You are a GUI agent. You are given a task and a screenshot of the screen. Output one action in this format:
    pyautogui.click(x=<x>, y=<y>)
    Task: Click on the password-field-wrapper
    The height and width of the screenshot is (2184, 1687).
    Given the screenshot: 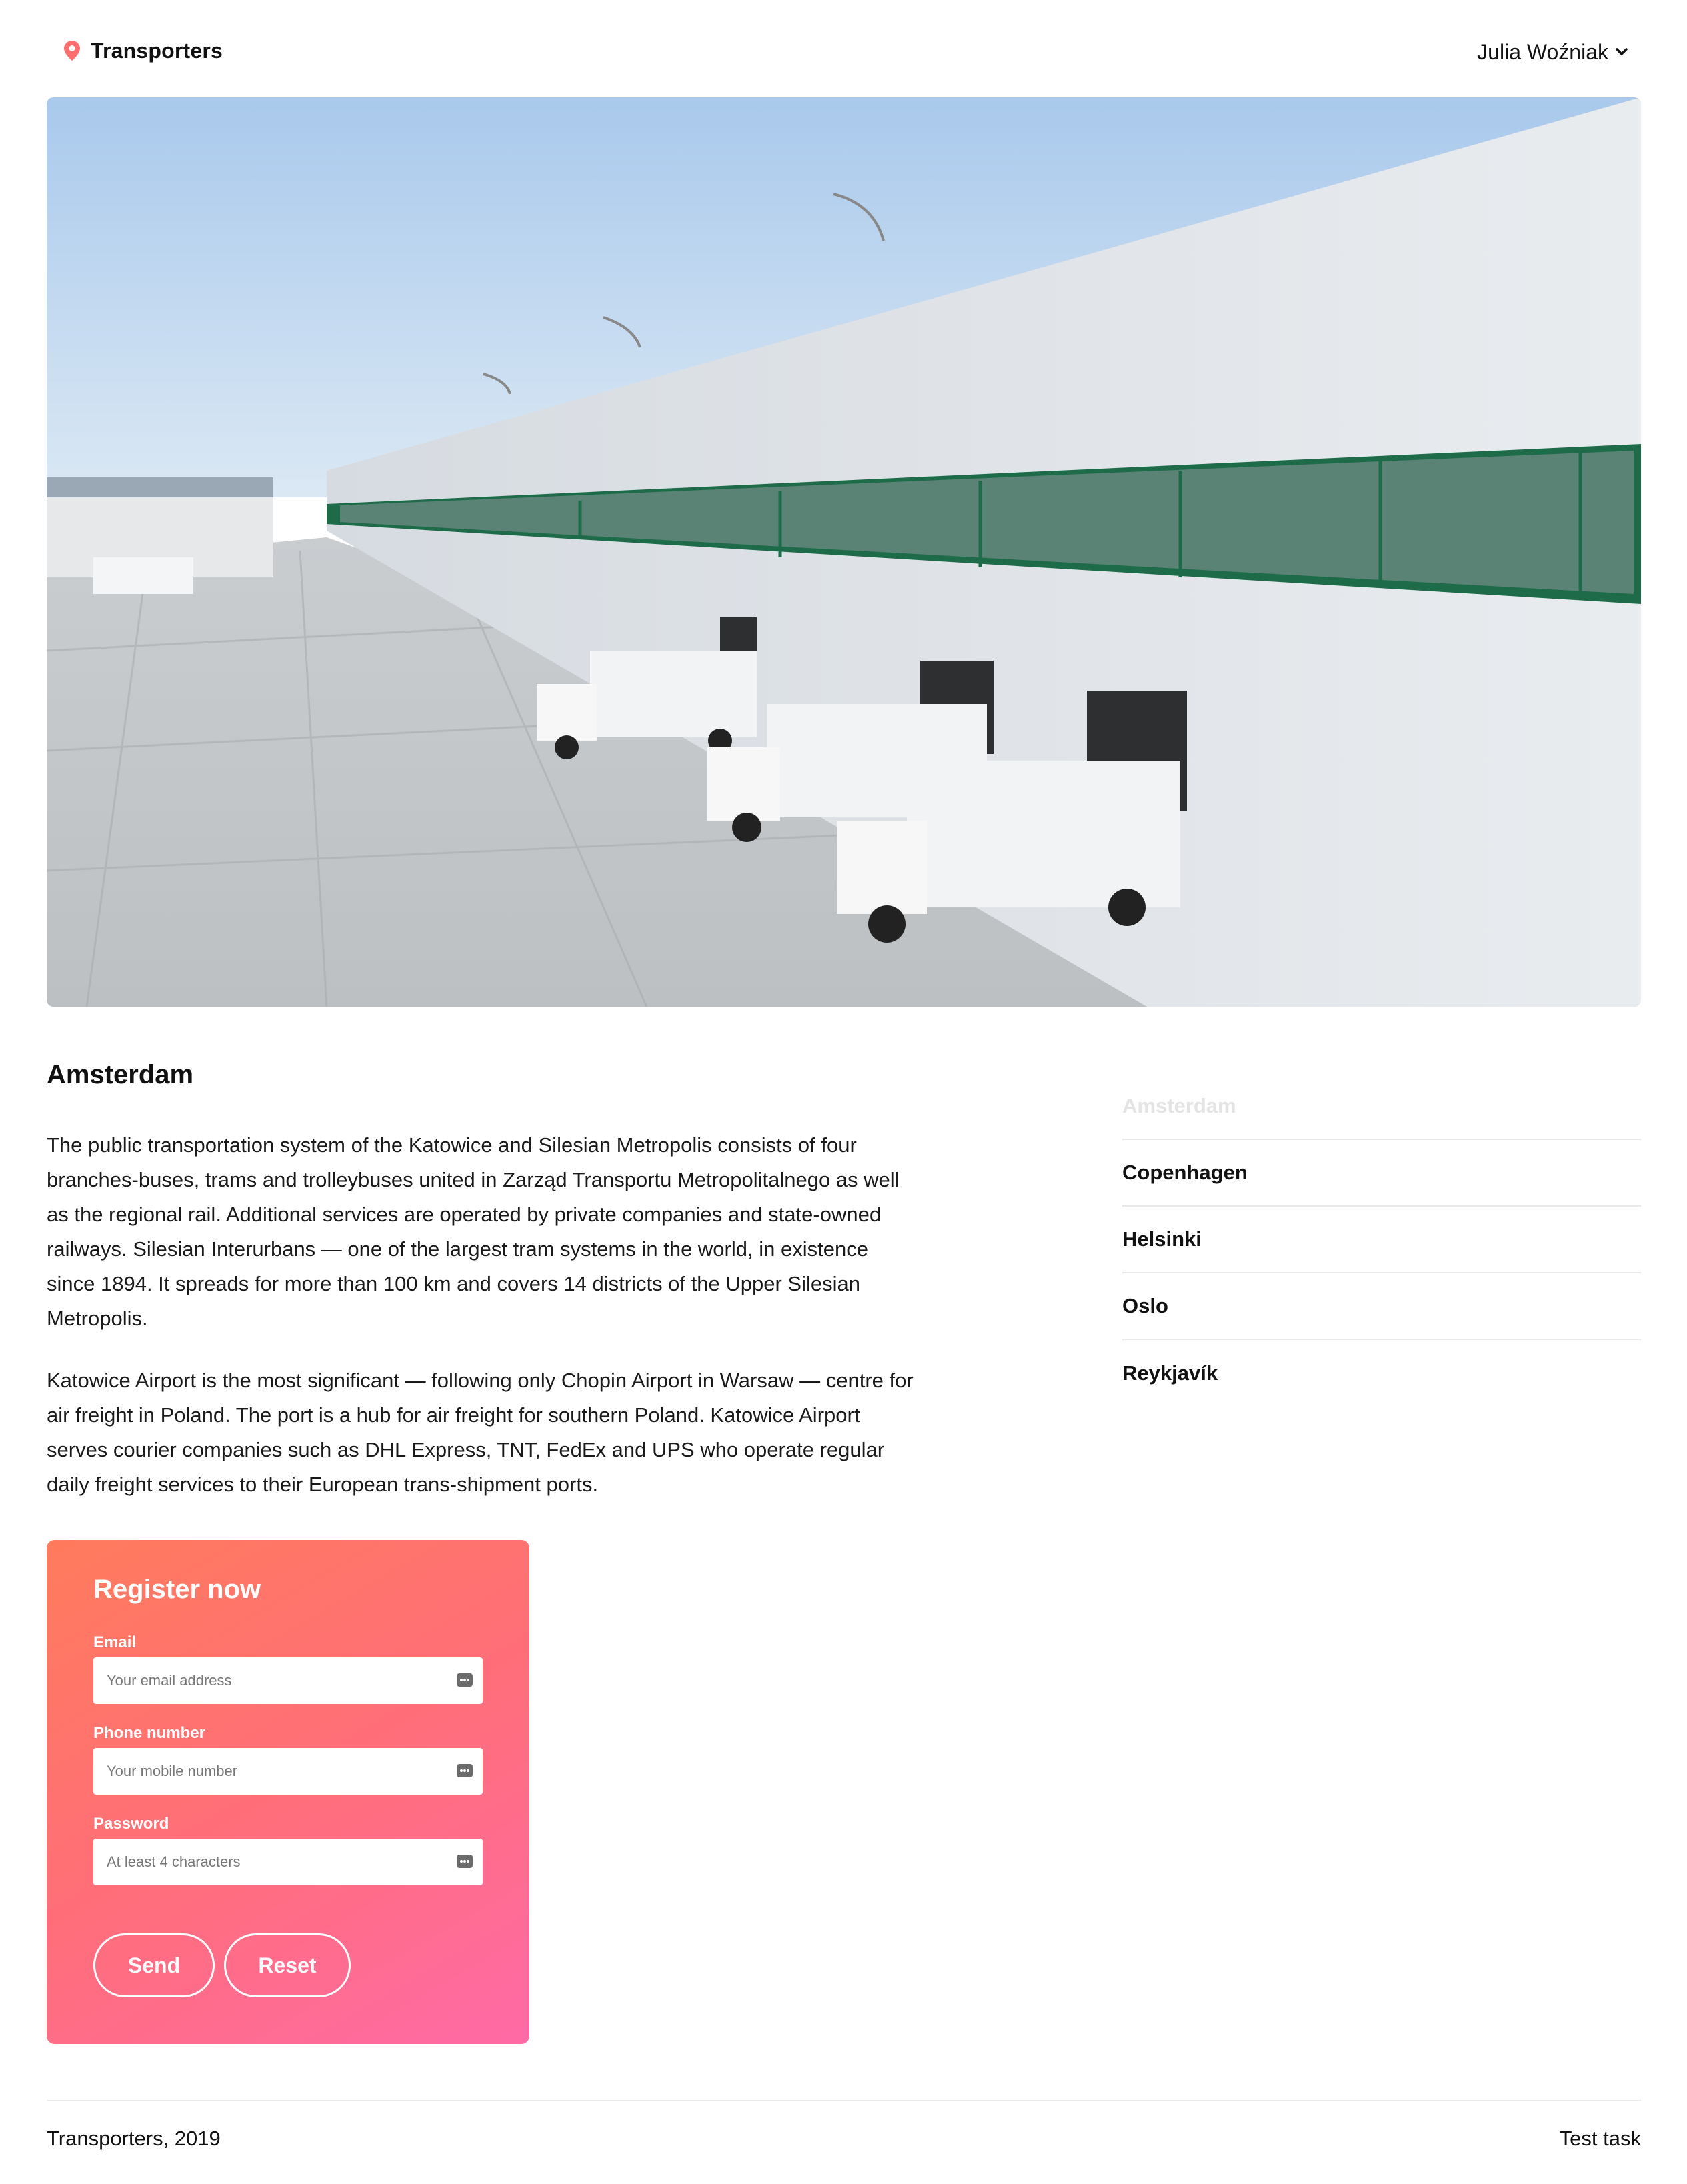 What is the action you would take?
    pyautogui.click(x=288, y=1862)
    